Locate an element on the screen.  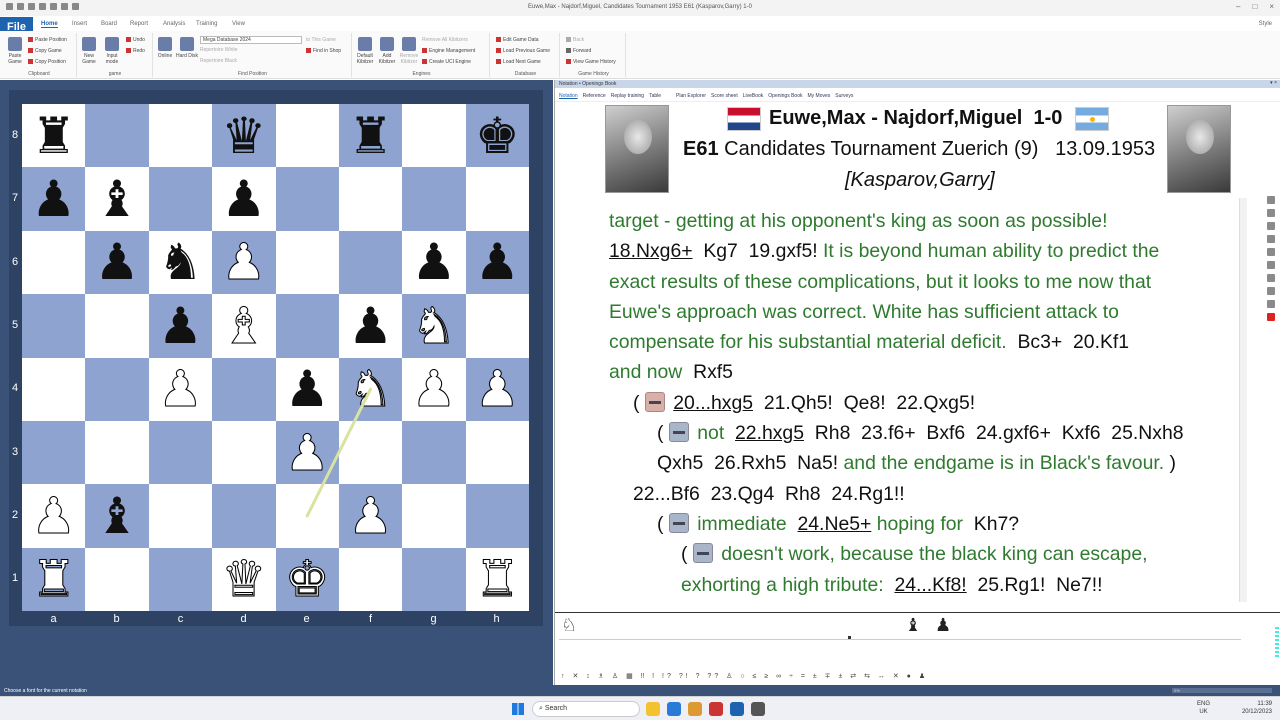
square-d5: ♝ is located at coordinates (244, 326).